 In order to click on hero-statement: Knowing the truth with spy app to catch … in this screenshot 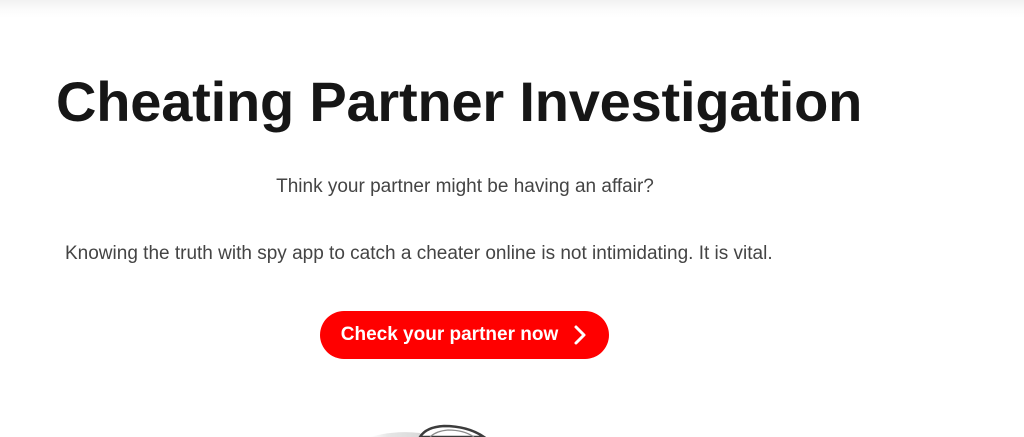, I will do `click(419, 253)`.